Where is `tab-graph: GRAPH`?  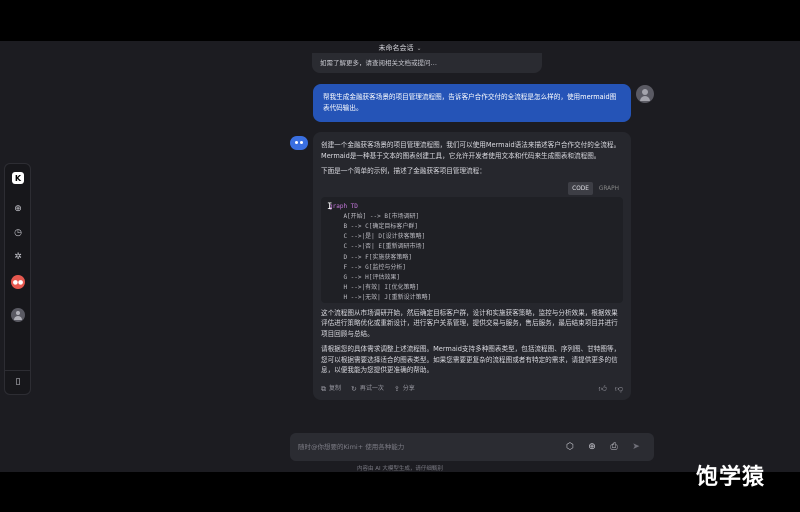
tab-graph: GRAPH is located at coordinates (609, 188).